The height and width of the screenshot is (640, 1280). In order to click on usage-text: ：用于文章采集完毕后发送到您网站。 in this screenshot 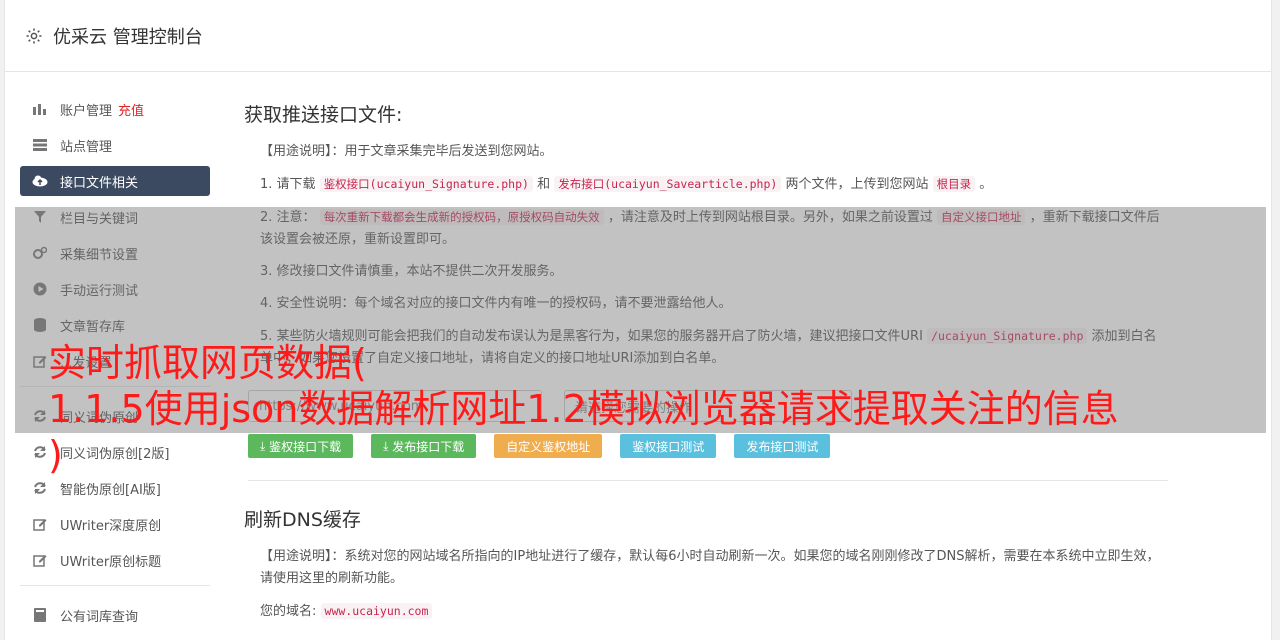, I will do `click(442, 151)`.